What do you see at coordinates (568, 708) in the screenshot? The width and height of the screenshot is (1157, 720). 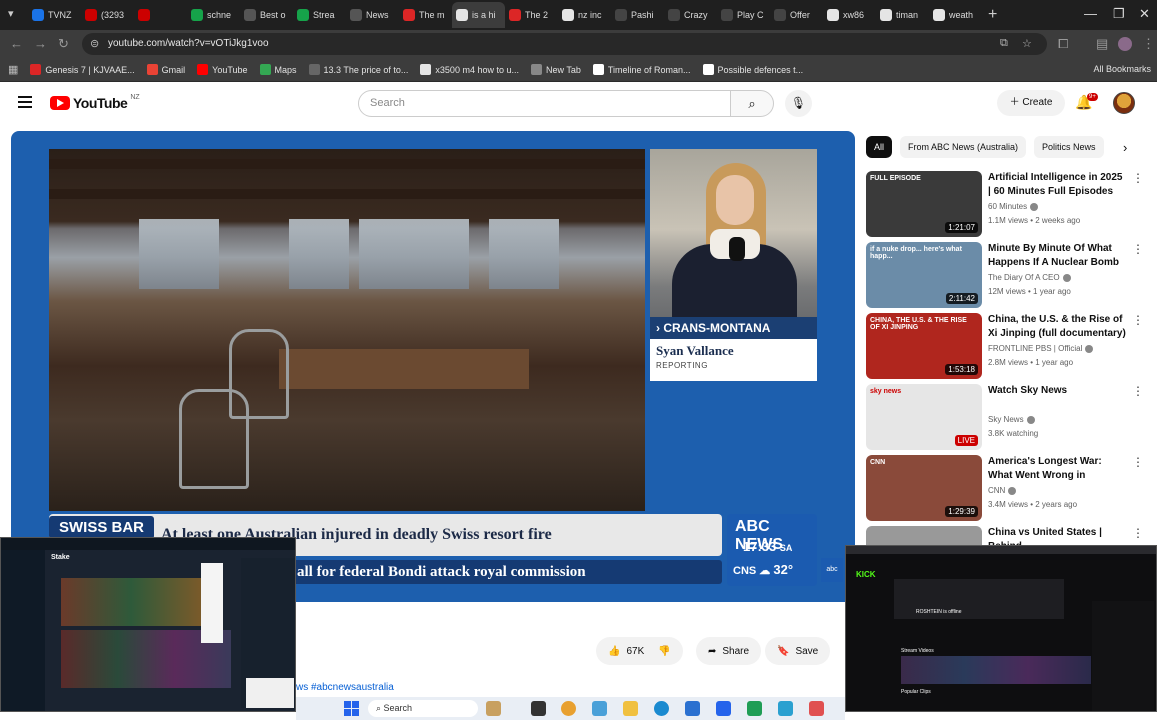 I see `chrome-icon` at bounding box center [568, 708].